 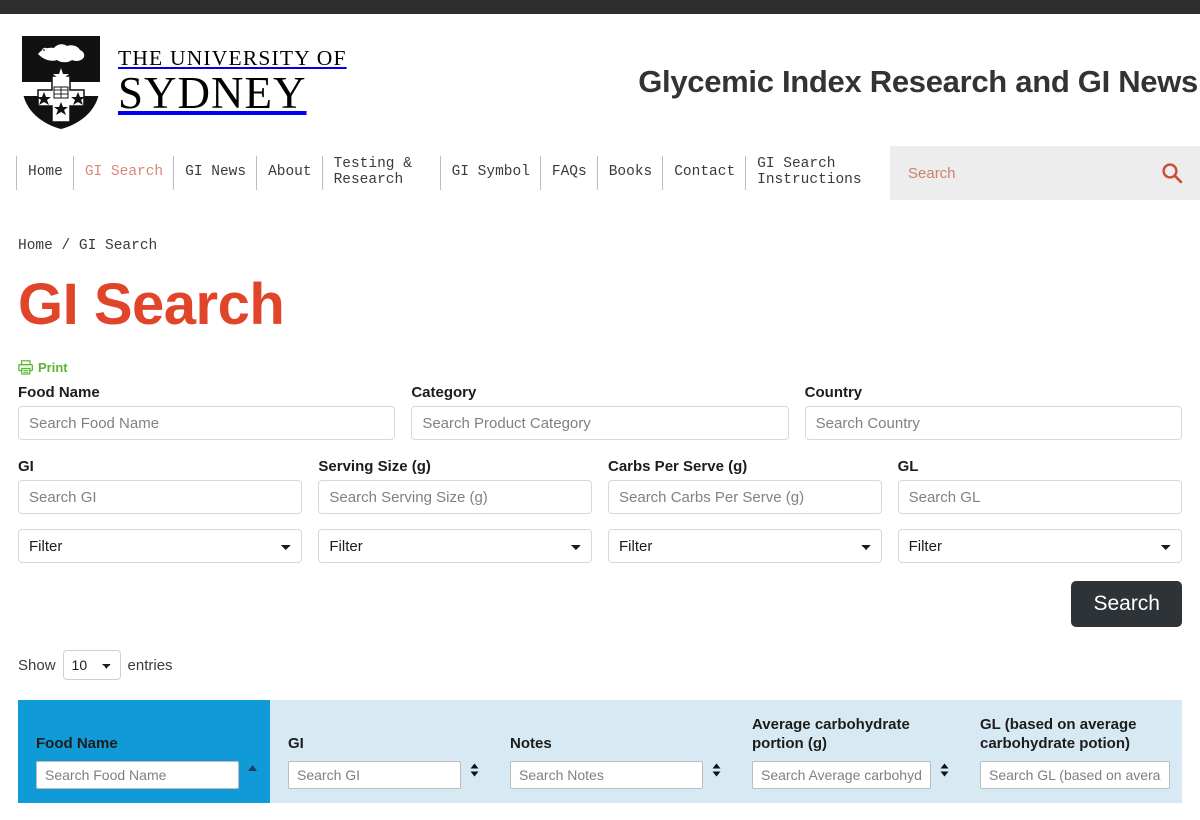 What do you see at coordinates (745, 497) in the screenshot?
I see `input-carbs-per-serve` at bounding box center [745, 497].